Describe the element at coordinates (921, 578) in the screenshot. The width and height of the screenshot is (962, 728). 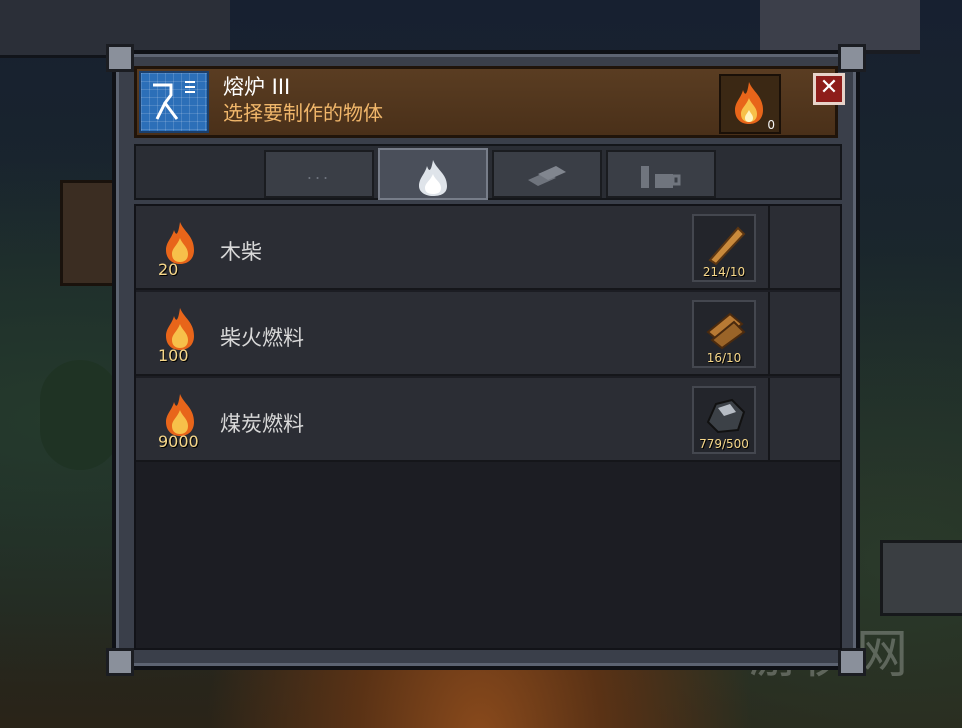
I see `background-stone` at that location.